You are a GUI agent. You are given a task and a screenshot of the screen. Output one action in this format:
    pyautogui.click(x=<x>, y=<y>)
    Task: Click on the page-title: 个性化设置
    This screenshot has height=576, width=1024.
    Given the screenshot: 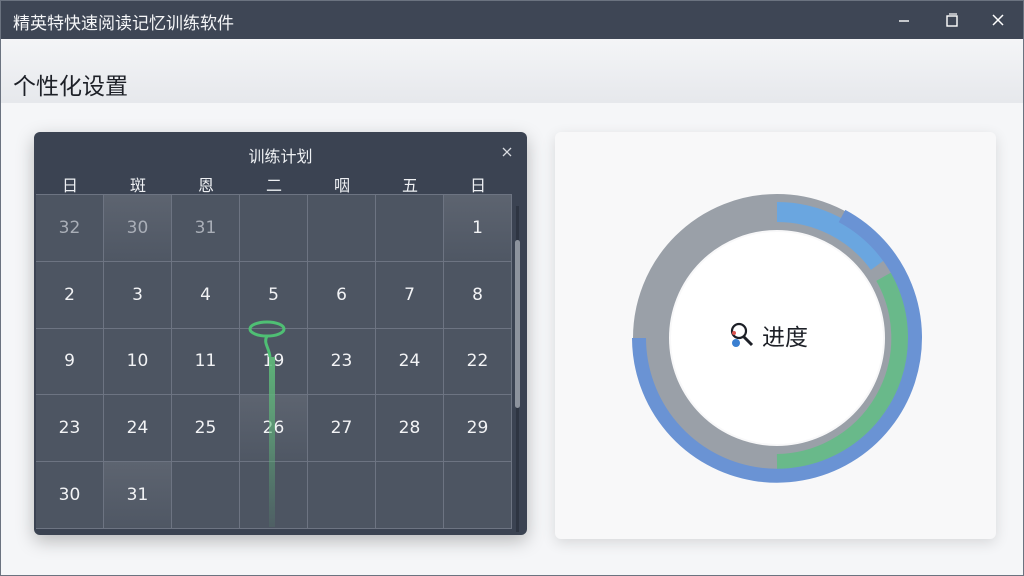 What is the action you would take?
    pyautogui.click(x=70, y=87)
    